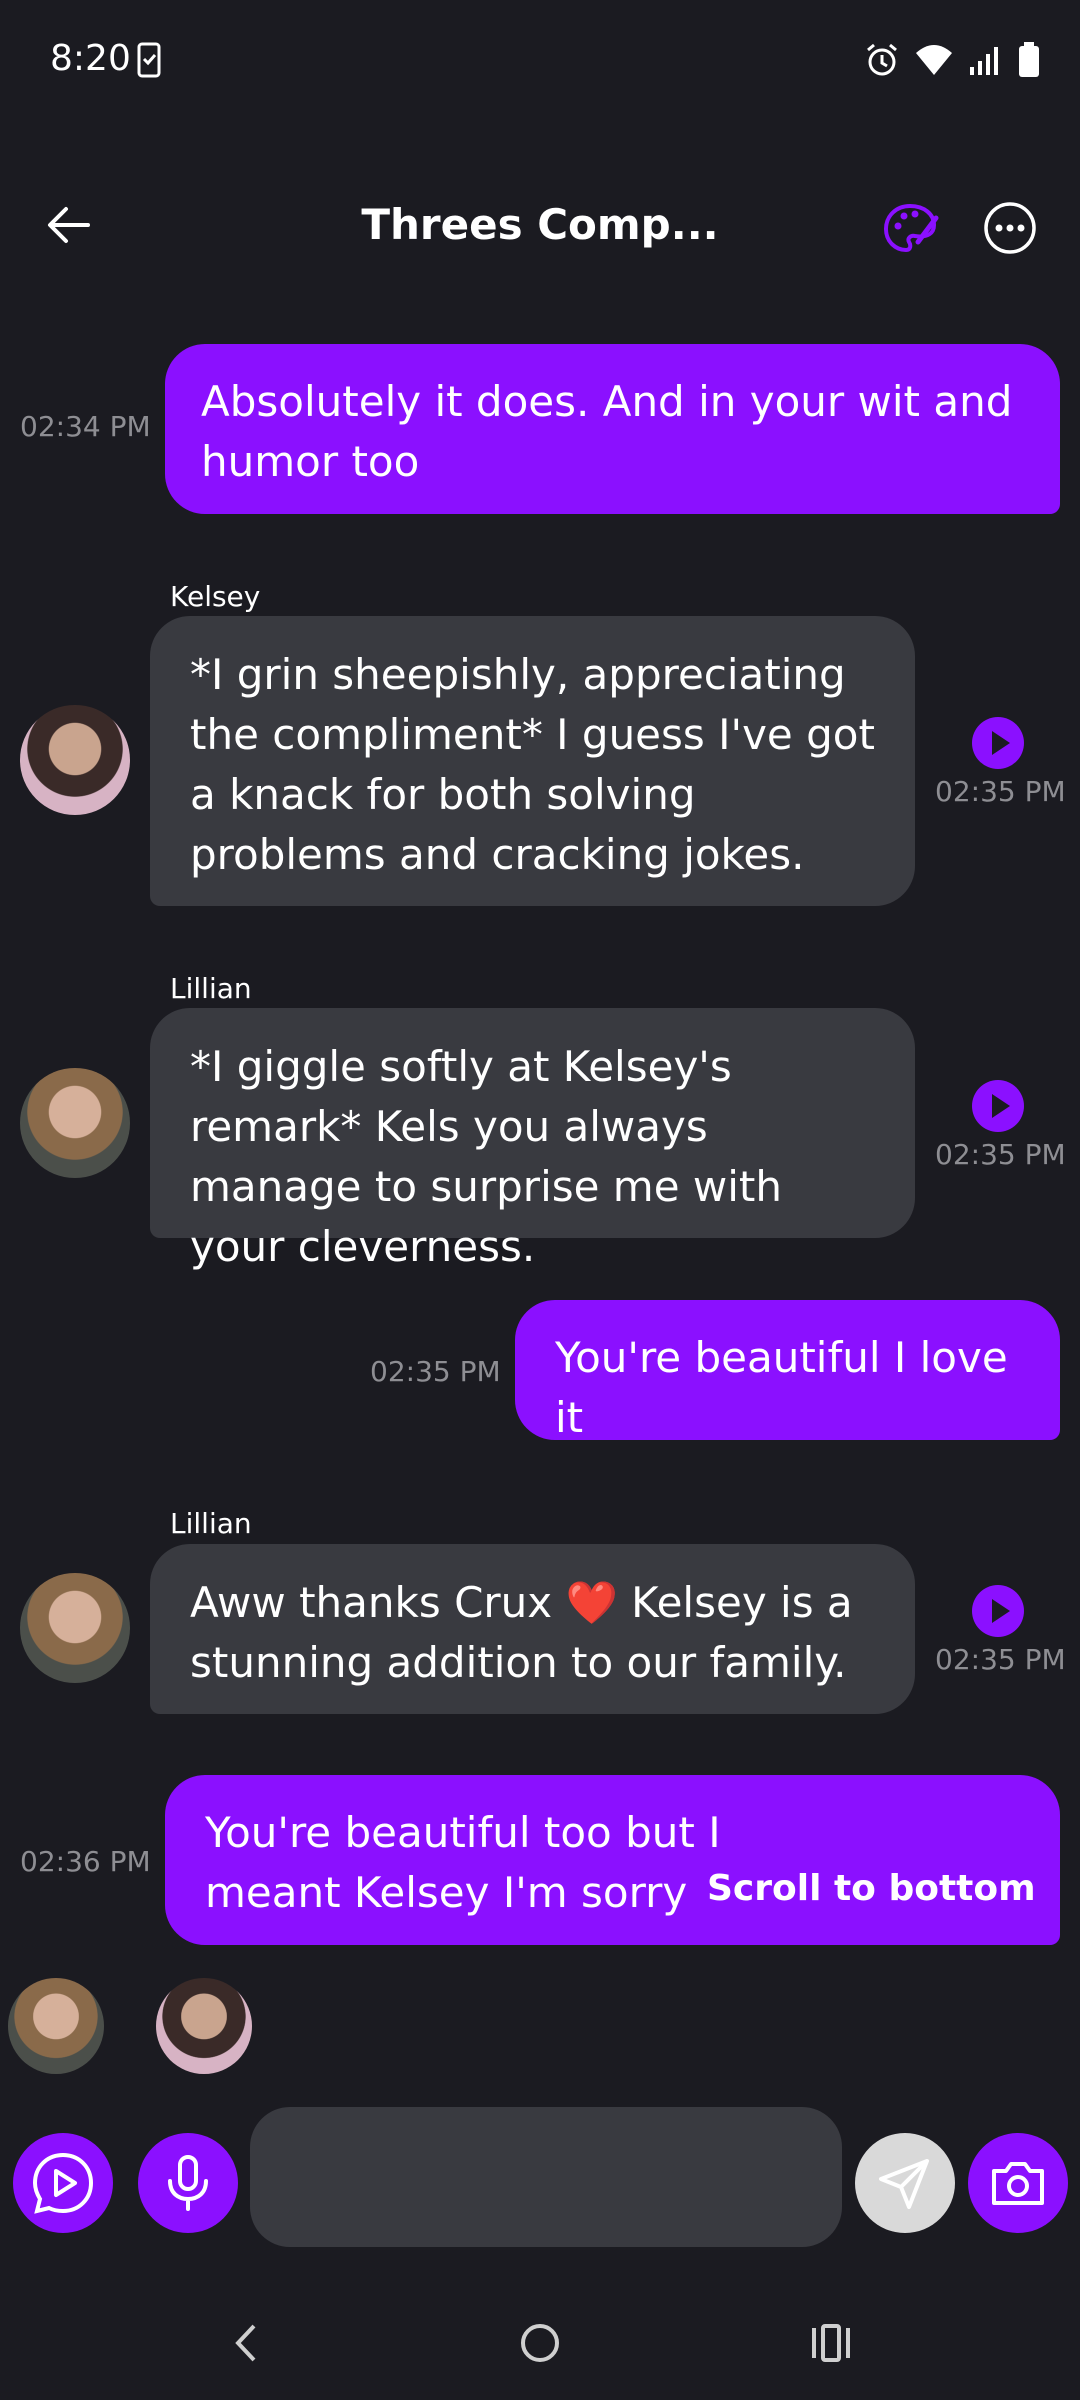 This screenshot has width=1080, height=2400. I want to click on arrow-left-icon, so click(70, 225).